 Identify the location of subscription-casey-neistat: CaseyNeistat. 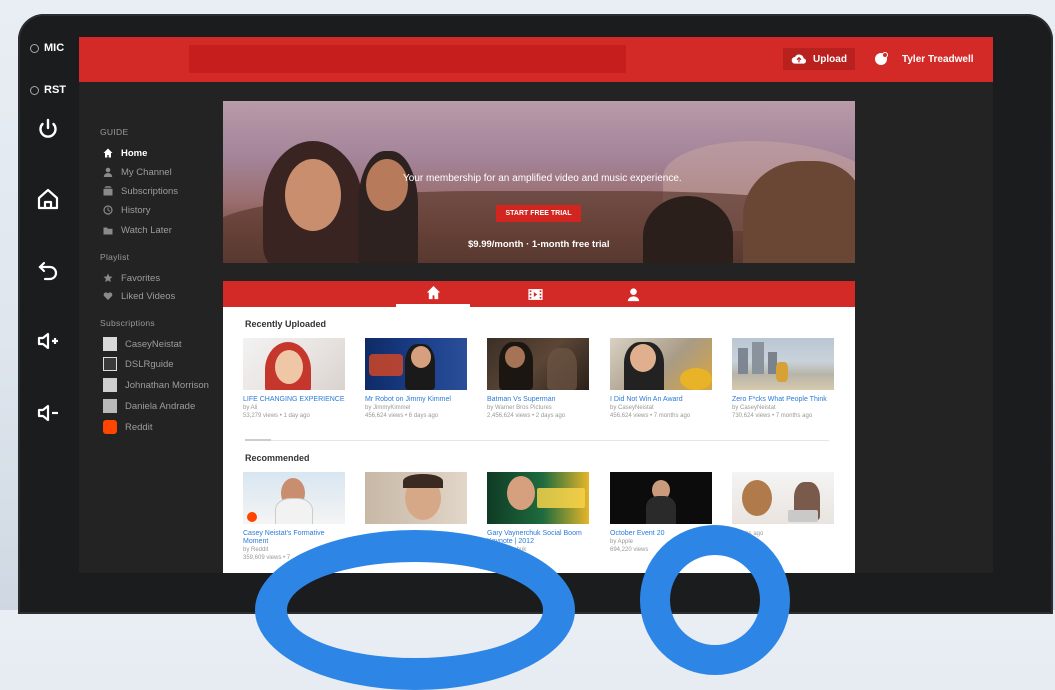
(142, 344).